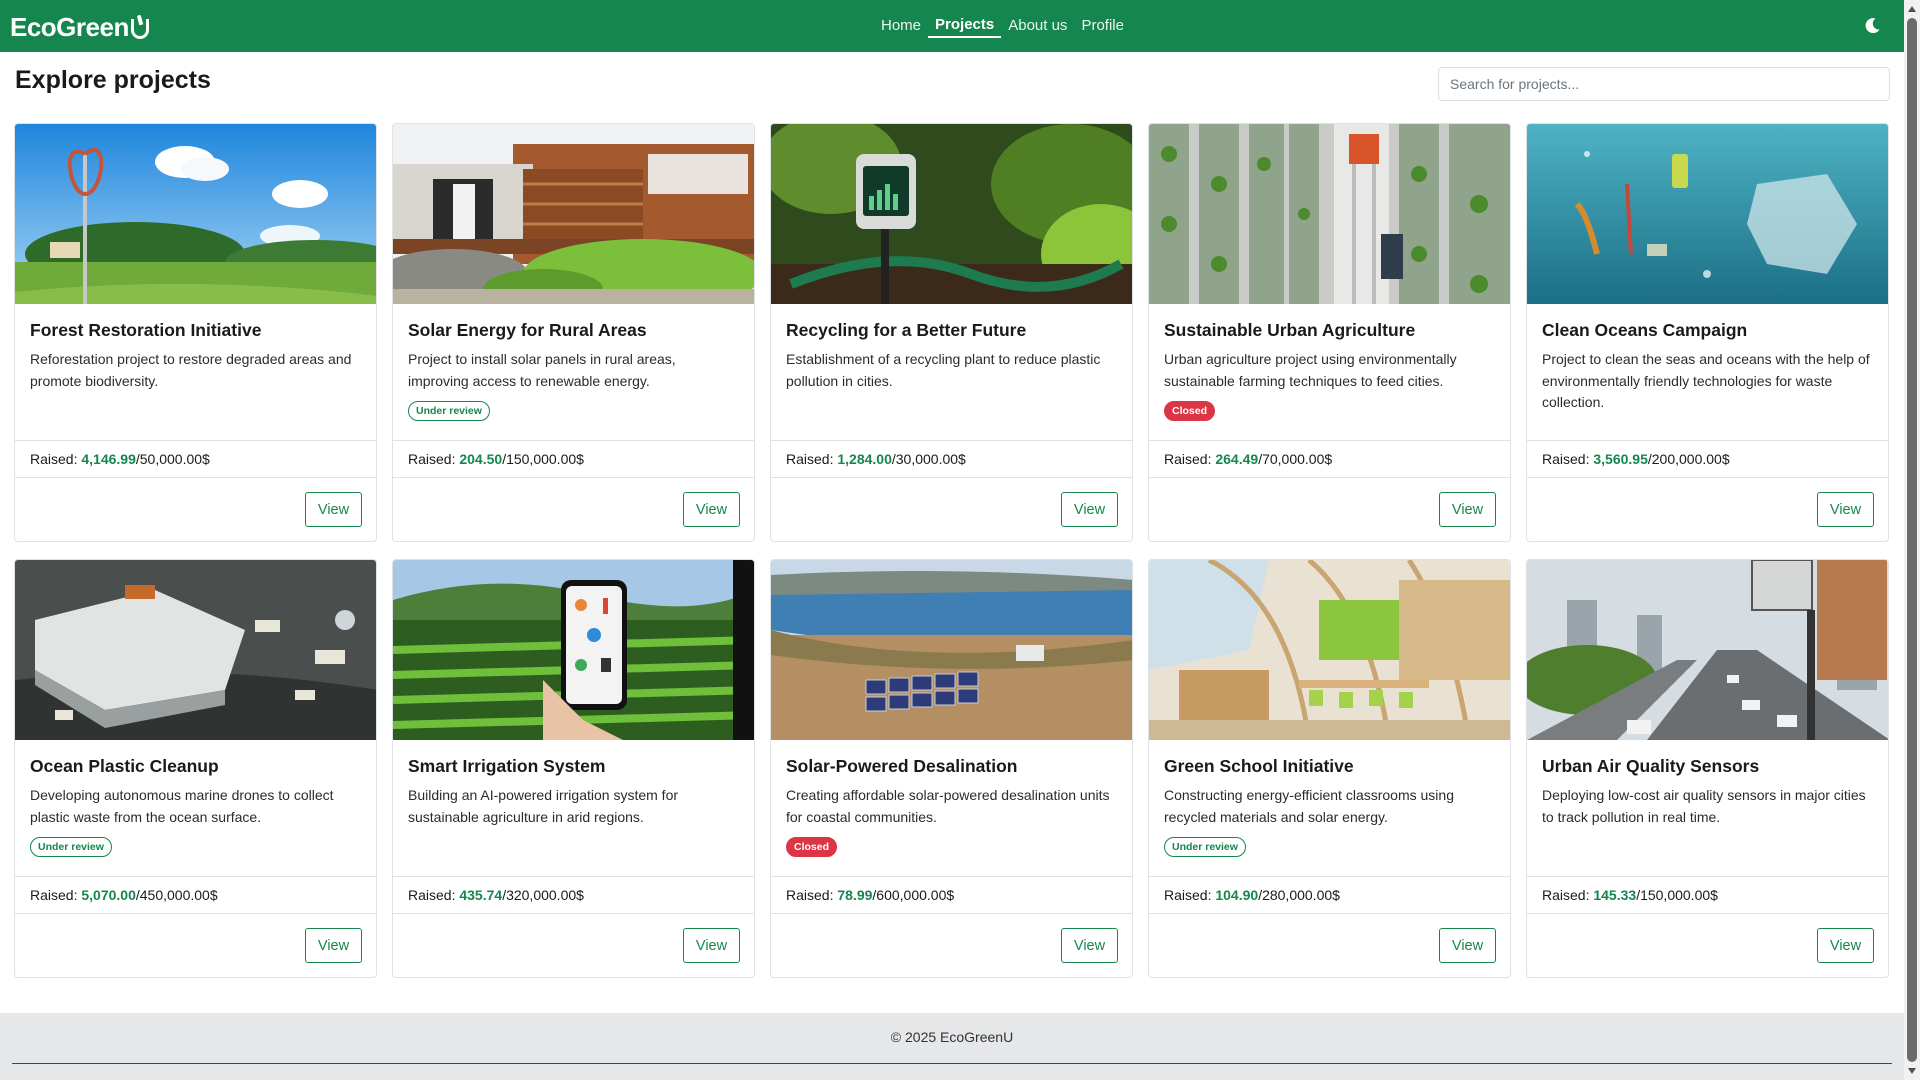  I want to click on raised-amount: Raised: 4,146.99/50,000.00$, so click(195, 459).